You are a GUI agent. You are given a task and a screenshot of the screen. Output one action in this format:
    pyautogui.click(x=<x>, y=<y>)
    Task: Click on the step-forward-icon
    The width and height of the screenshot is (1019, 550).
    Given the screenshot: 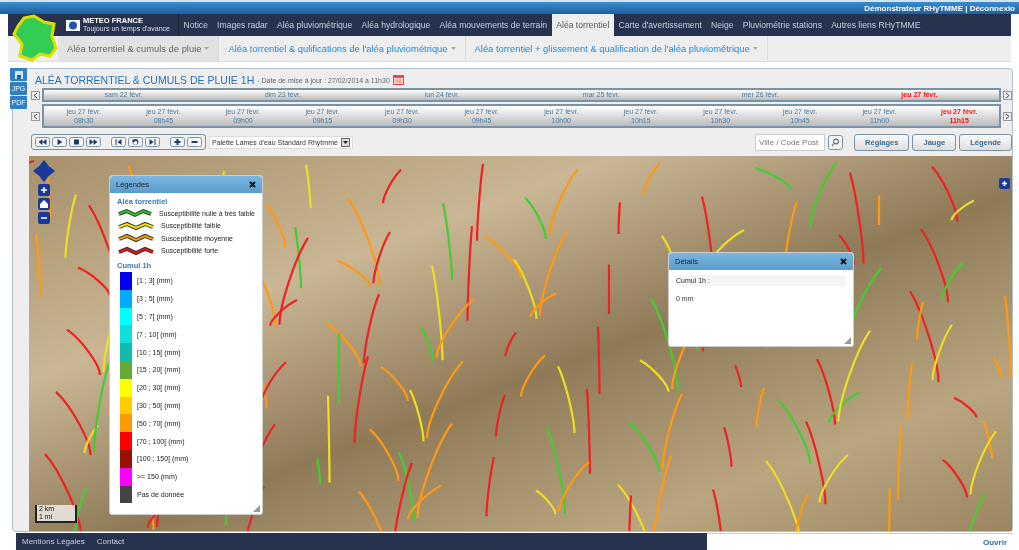 What is the action you would take?
    pyautogui.click(x=152, y=142)
    